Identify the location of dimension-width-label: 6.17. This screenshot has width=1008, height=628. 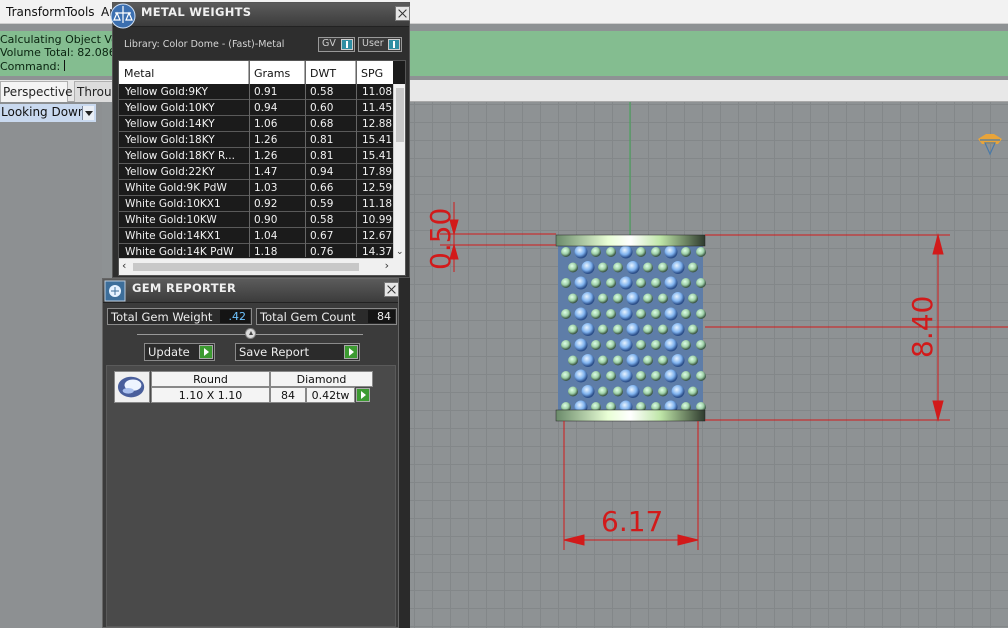
(632, 521).